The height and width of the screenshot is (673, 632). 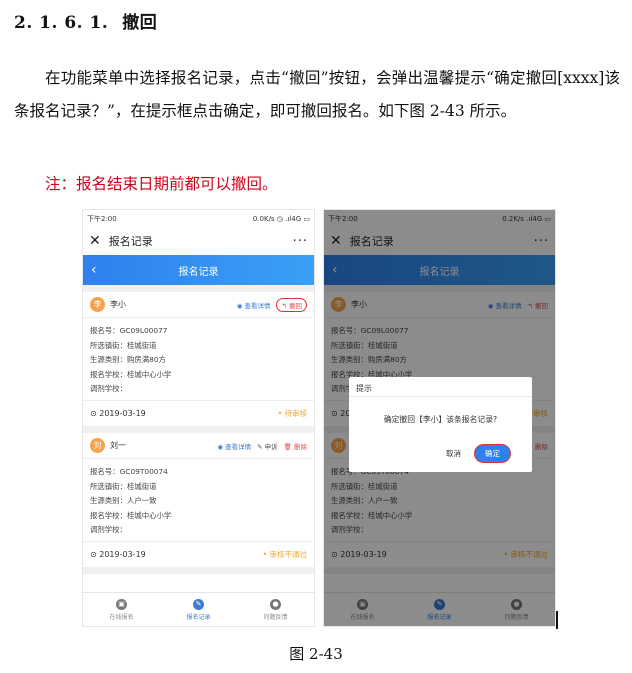 I want to click on close-icon: ✕, so click(x=95, y=241).